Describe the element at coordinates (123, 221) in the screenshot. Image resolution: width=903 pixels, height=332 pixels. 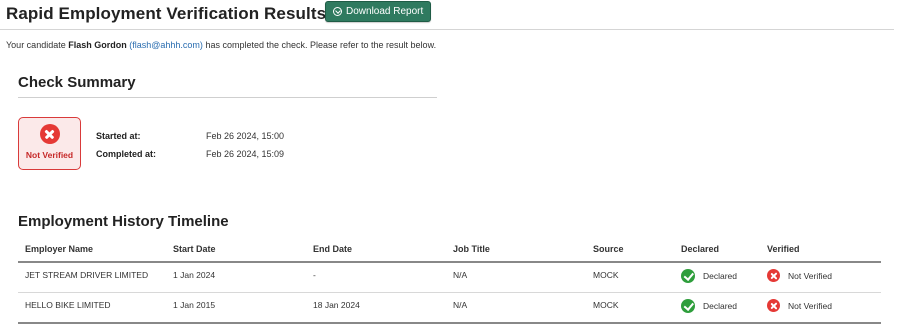
I see `employment-history-title: Employment History Timeline` at that location.